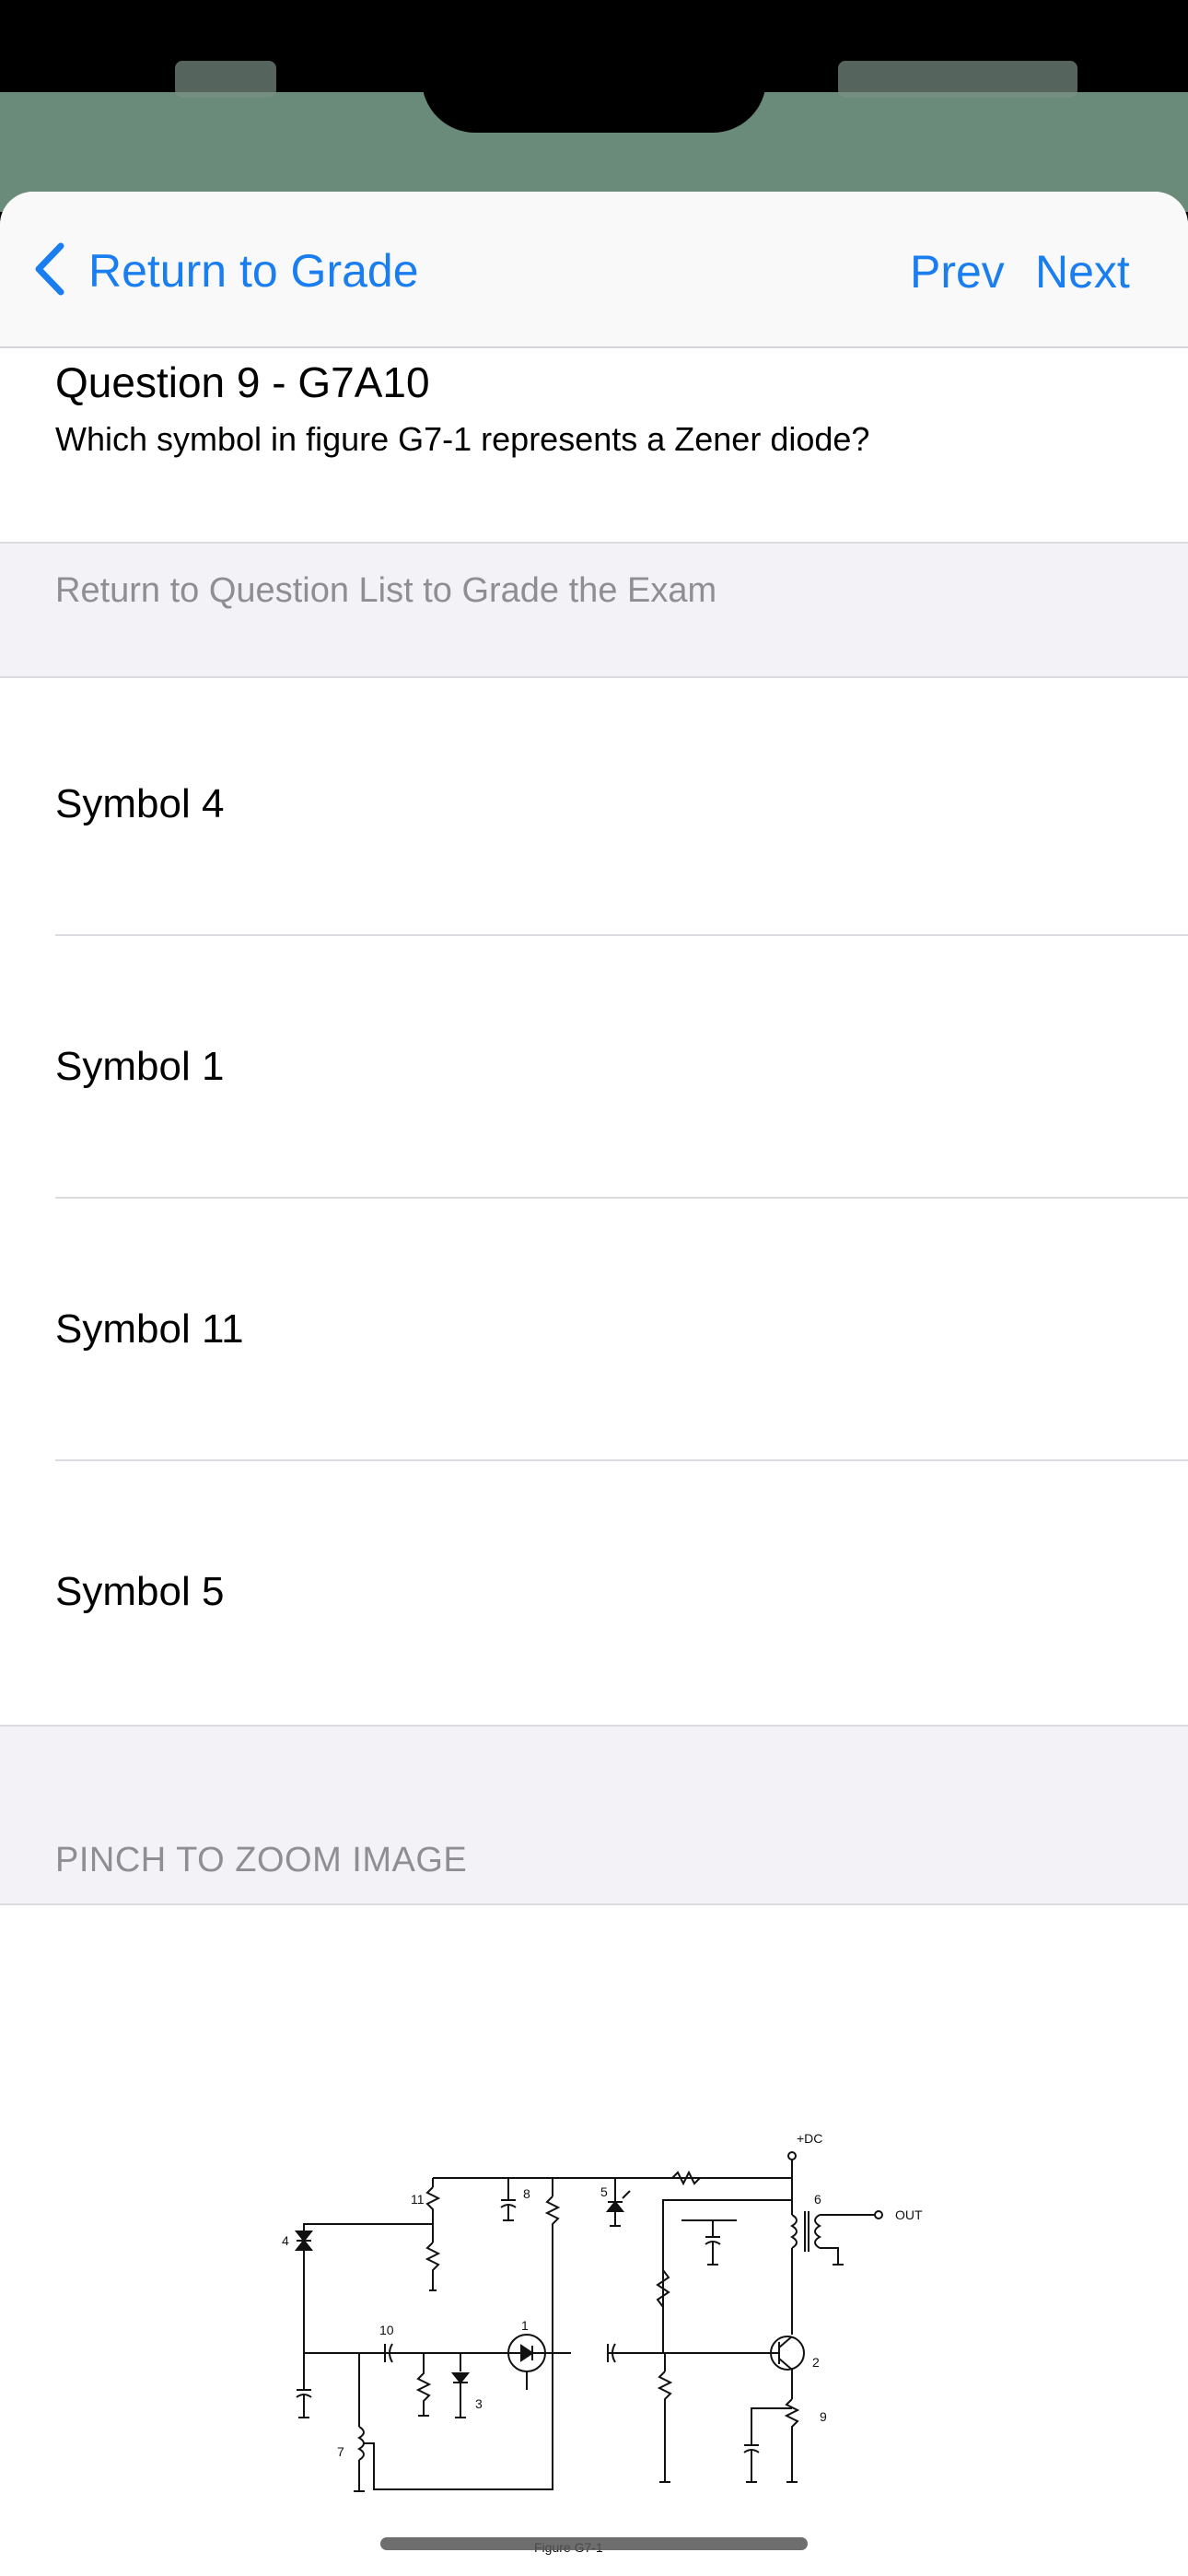 This screenshot has width=1188, height=2576. Describe the element at coordinates (957, 79) in the screenshot. I see `status-icons-ghost` at that location.